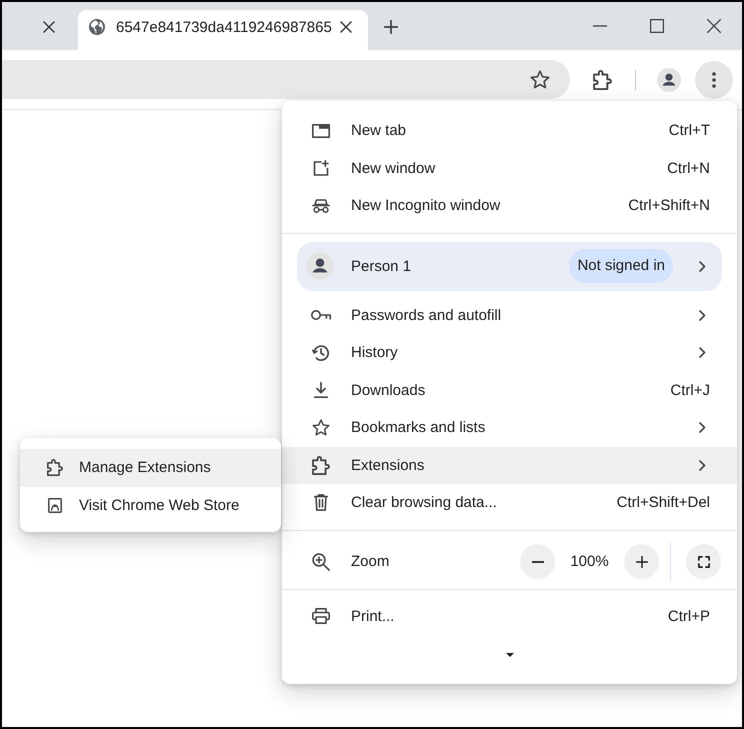 Image resolution: width=744 pixels, height=729 pixels. Describe the element at coordinates (509, 315) in the screenshot. I see `menu-item: Passwords and autofill` at that location.